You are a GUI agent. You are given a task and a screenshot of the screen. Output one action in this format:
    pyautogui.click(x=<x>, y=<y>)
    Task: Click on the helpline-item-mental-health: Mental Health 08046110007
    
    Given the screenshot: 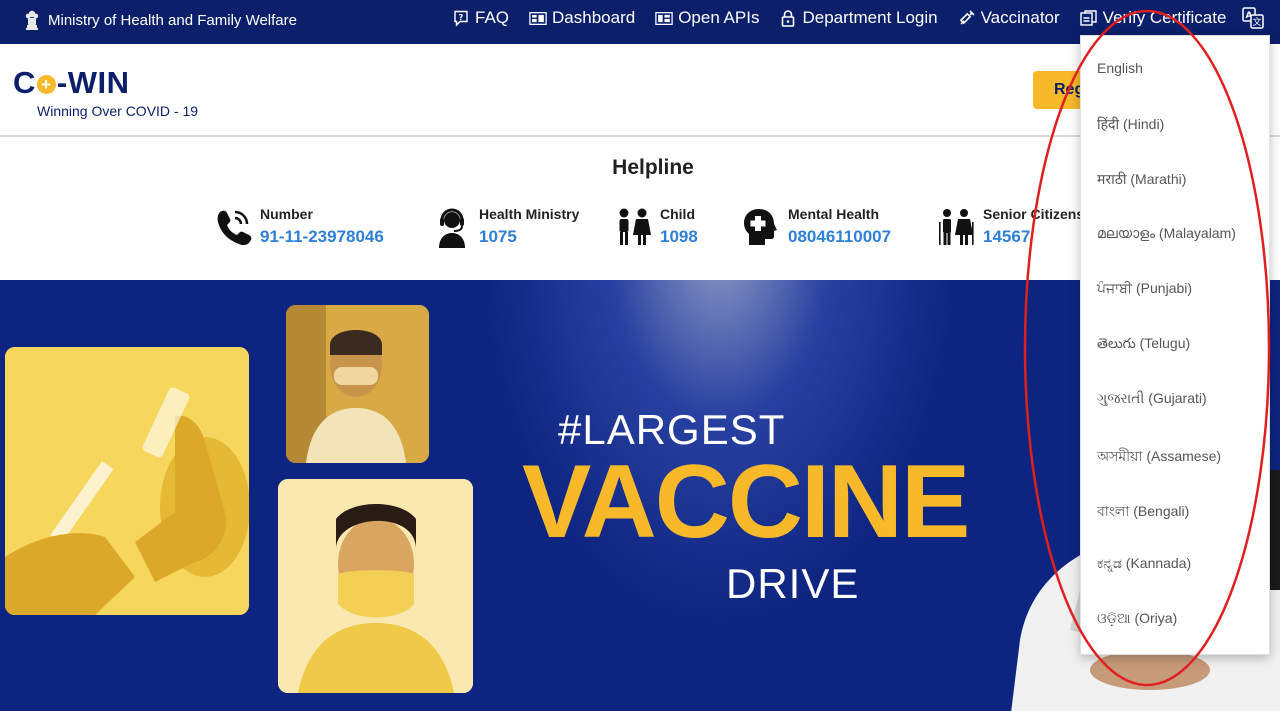 What is the action you would take?
    pyautogui.click(x=815, y=227)
    